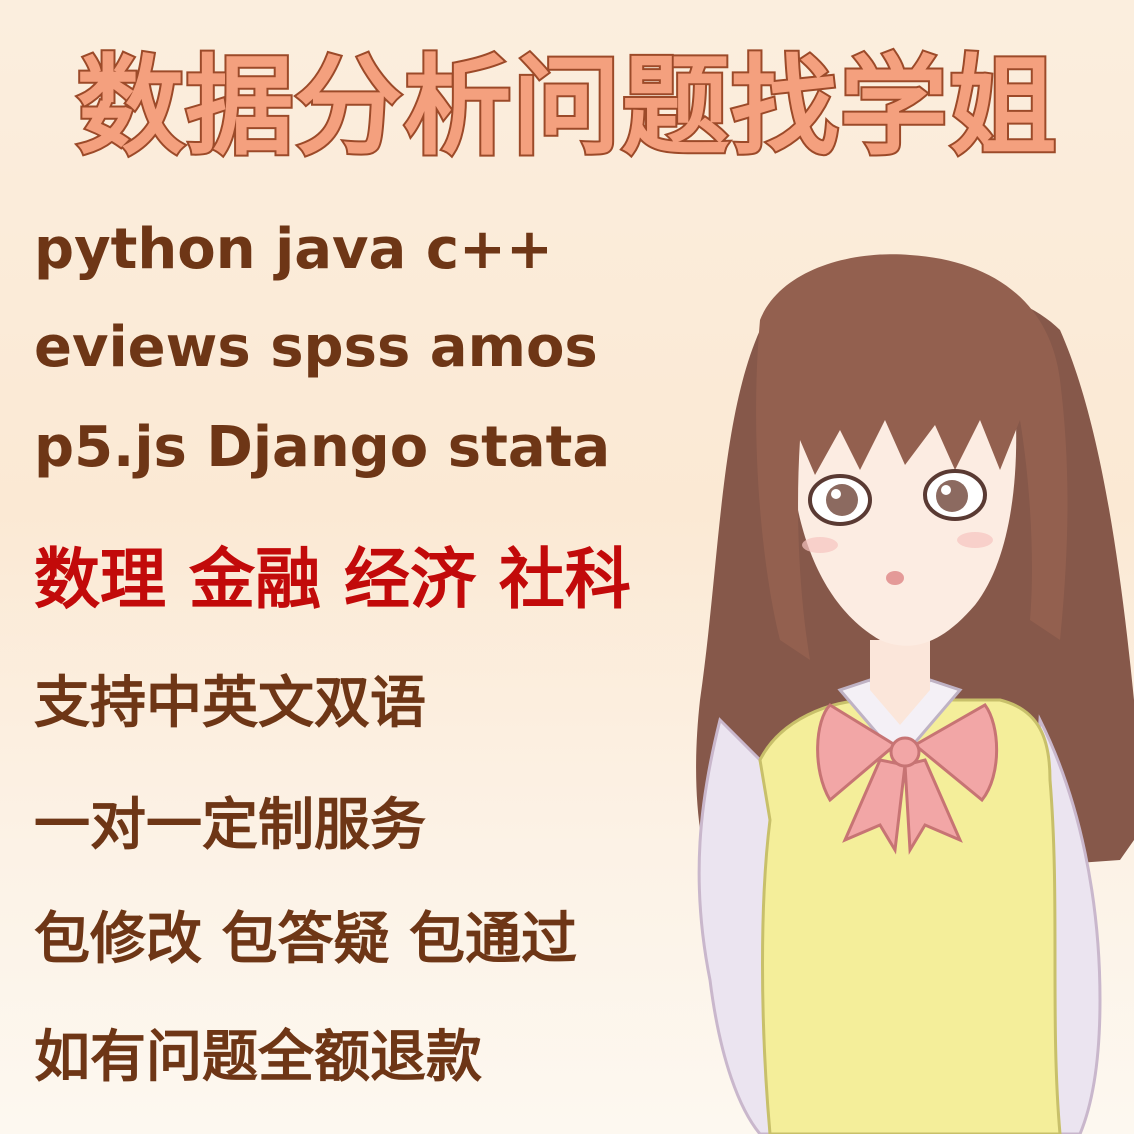 This screenshot has height=1134, width=1134. Describe the element at coordinates (820, 545) in the screenshot. I see `left-blush` at that location.